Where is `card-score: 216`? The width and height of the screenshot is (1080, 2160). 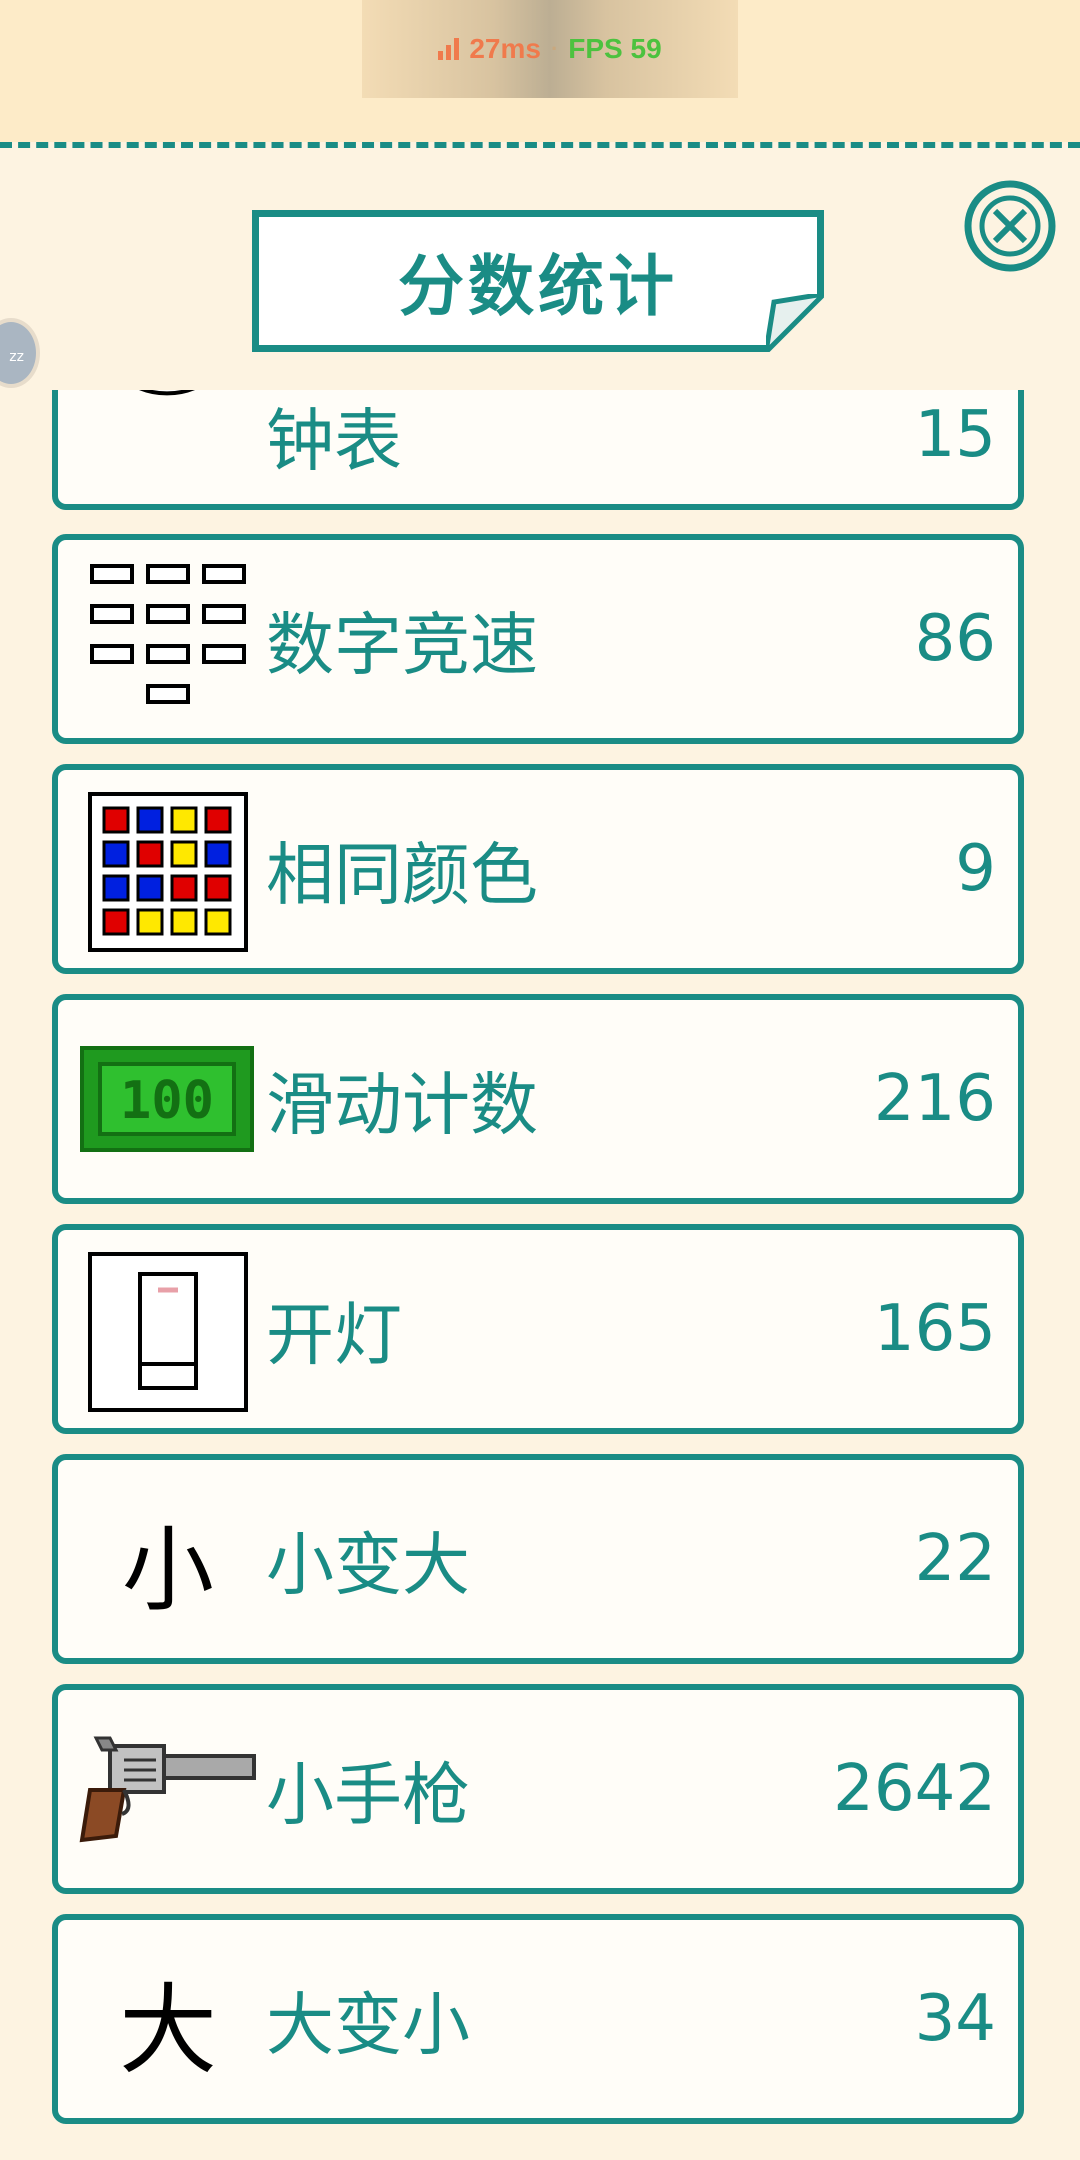
card-score: 216 is located at coordinates (934, 1099).